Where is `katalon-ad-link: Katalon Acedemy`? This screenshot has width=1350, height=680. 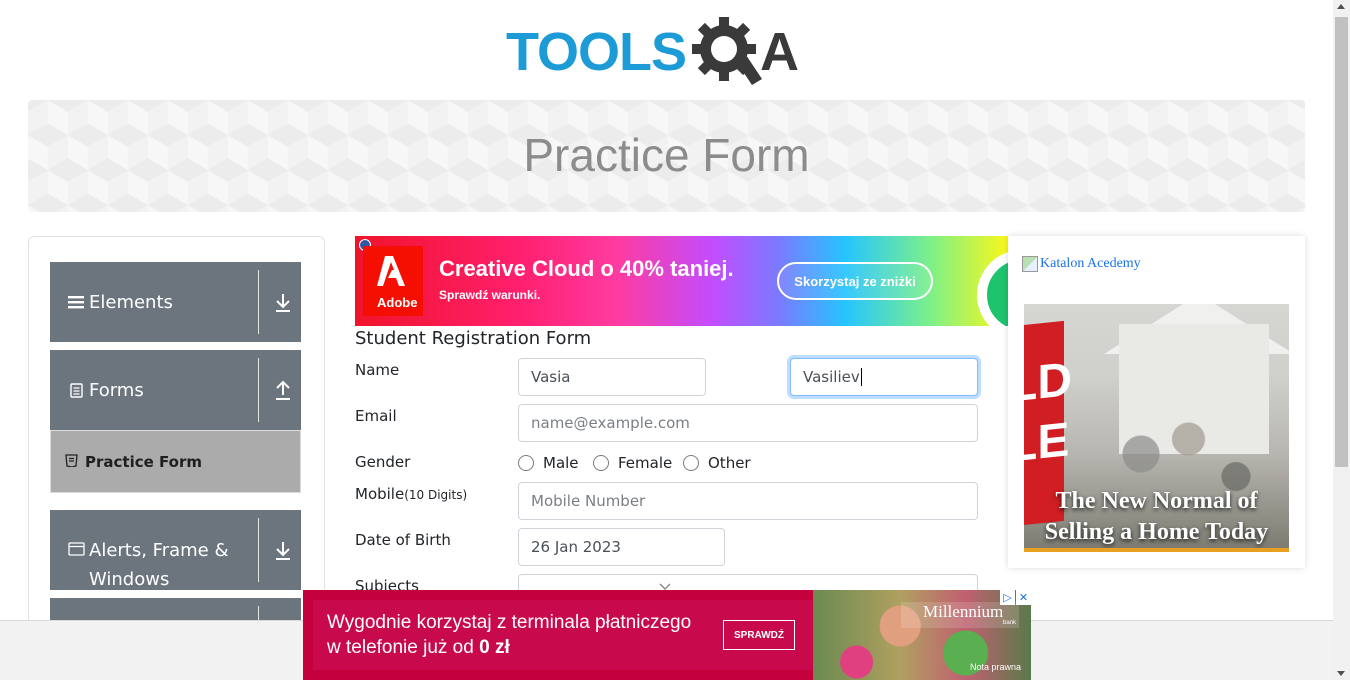
katalon-ad-link: Katalon Acedemy is located at coordinates (1081, 264).